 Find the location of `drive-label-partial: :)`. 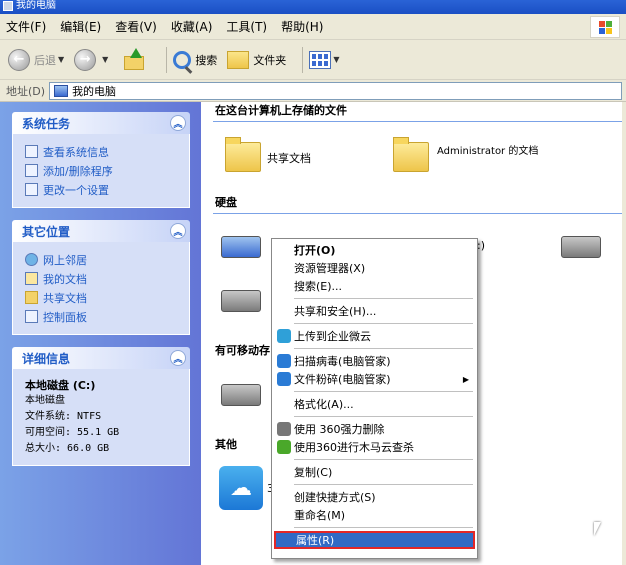

drive-label-partial: :) is located at coordinates (481, 245).